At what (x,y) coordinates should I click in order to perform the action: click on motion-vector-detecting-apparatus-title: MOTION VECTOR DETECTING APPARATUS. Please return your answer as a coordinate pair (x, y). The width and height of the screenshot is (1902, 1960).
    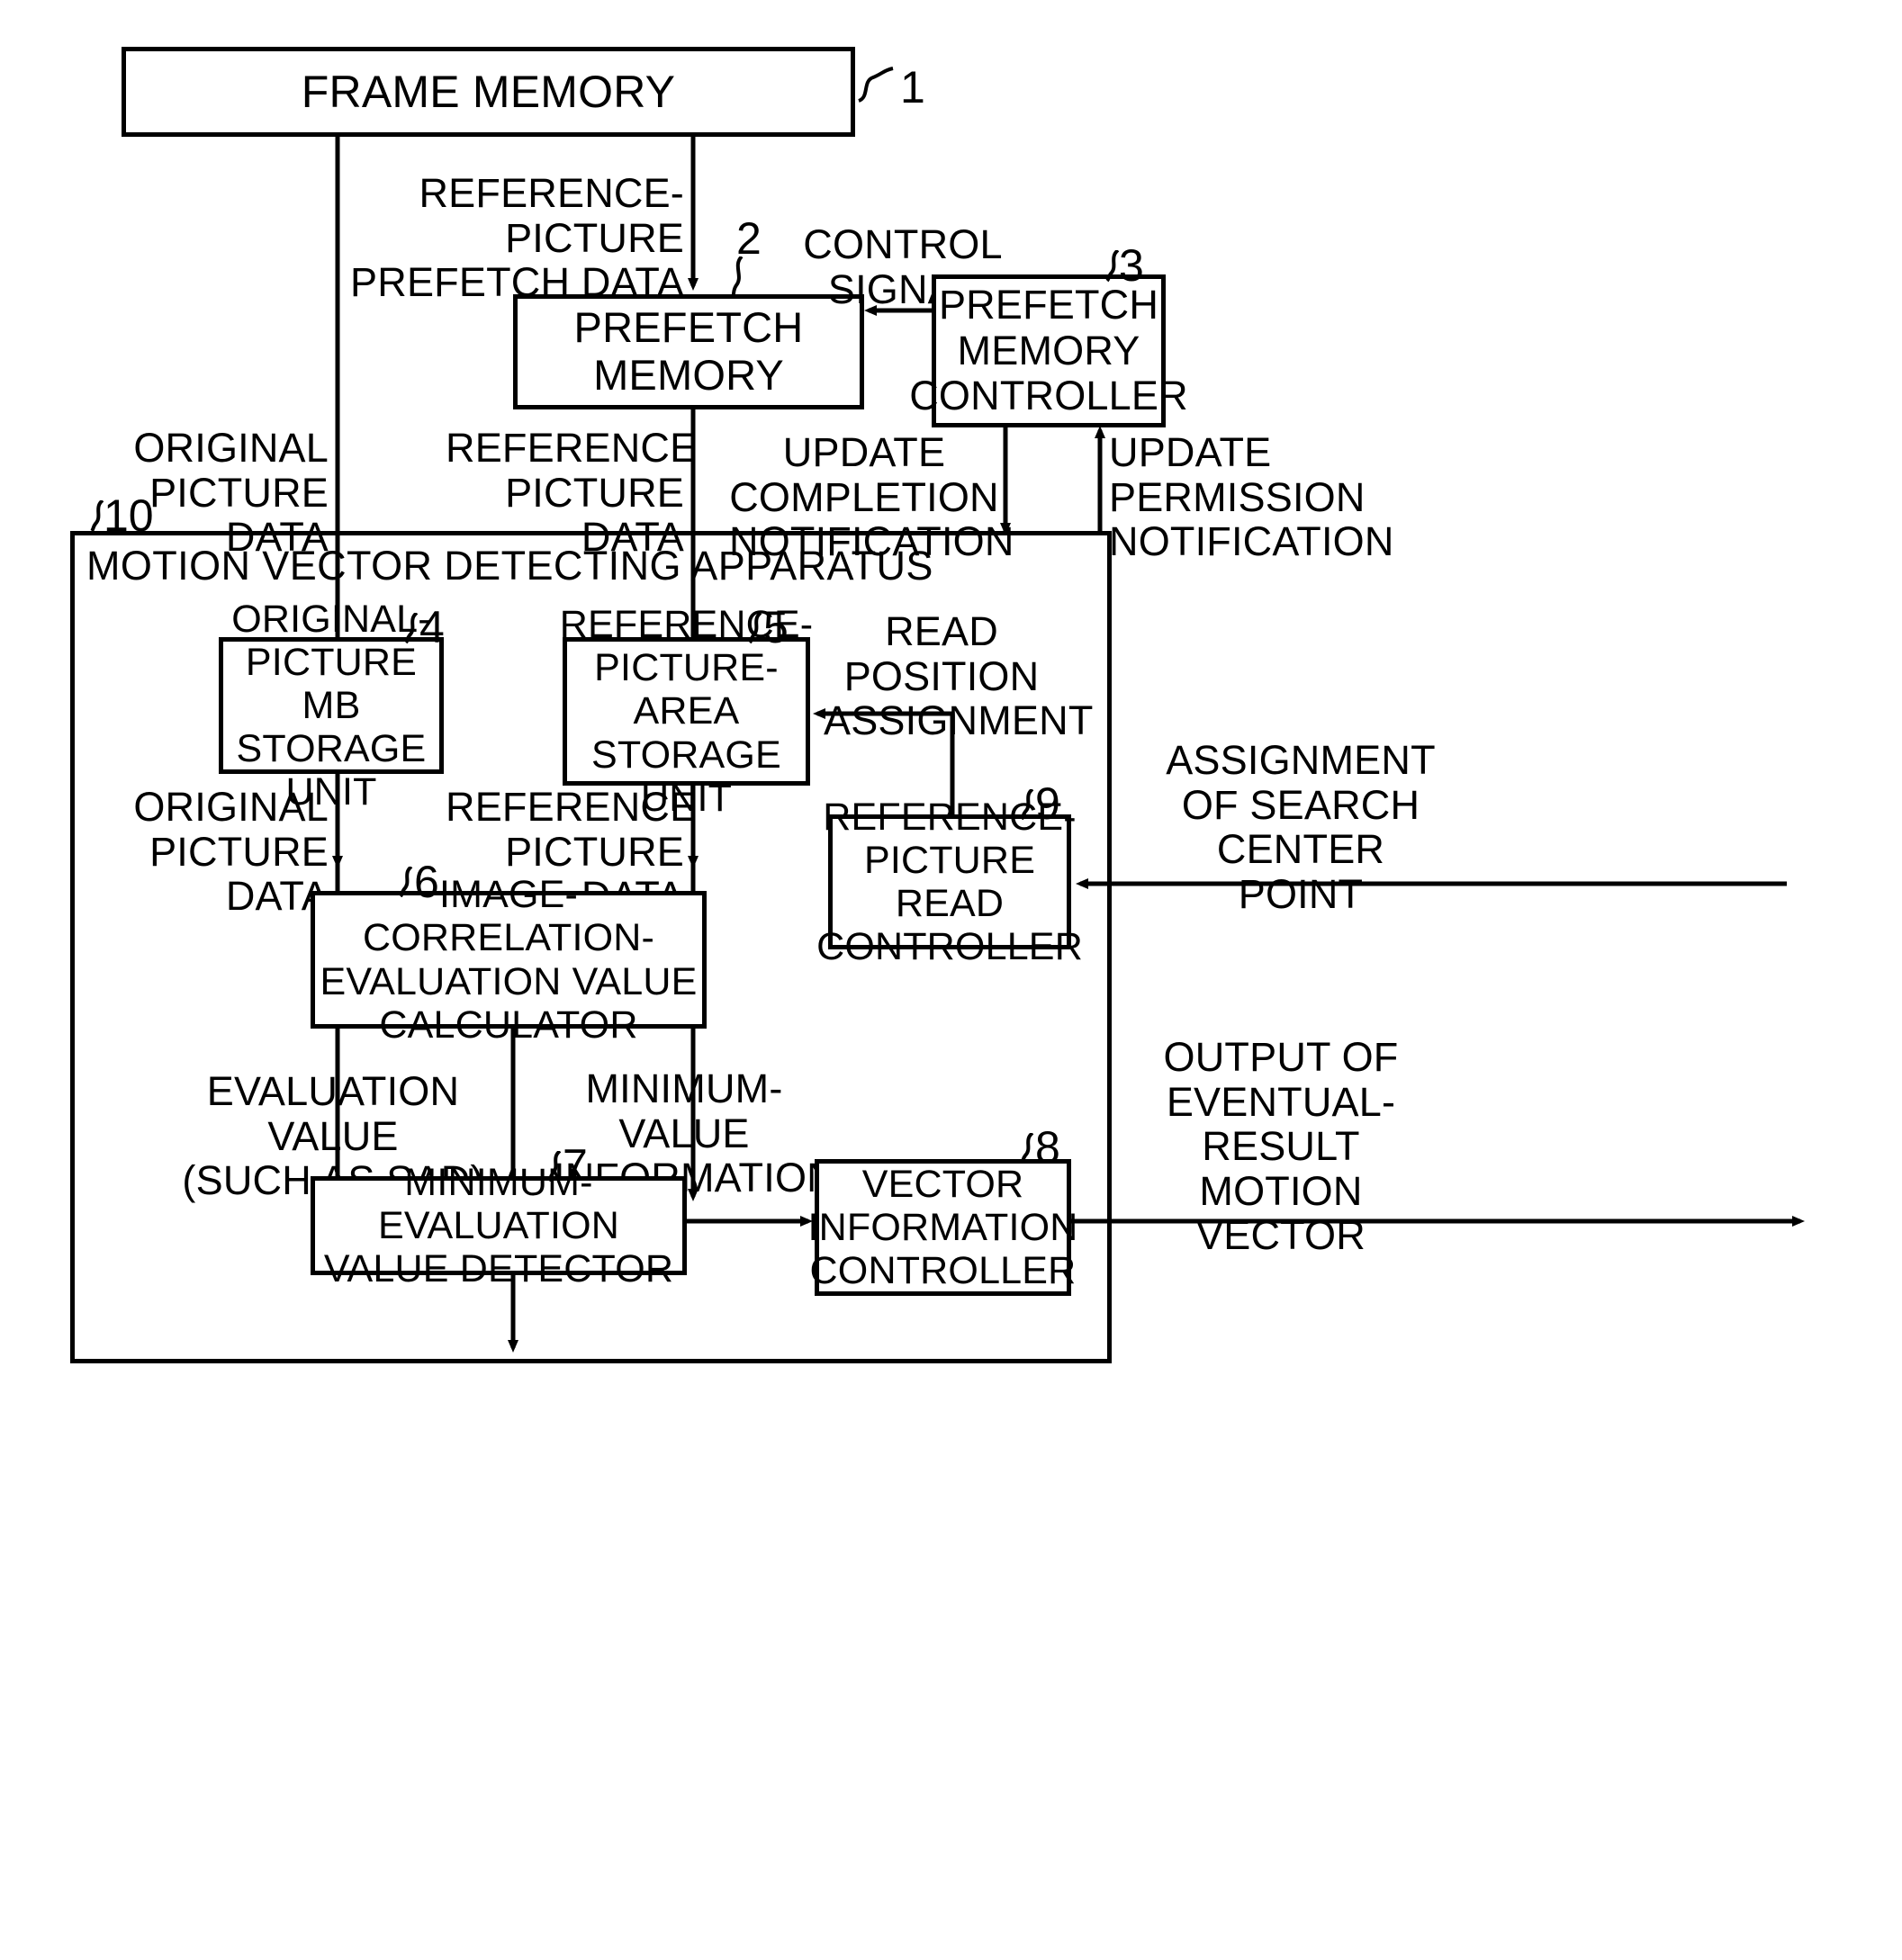
    Looking at the image, I should click on (509, 566).